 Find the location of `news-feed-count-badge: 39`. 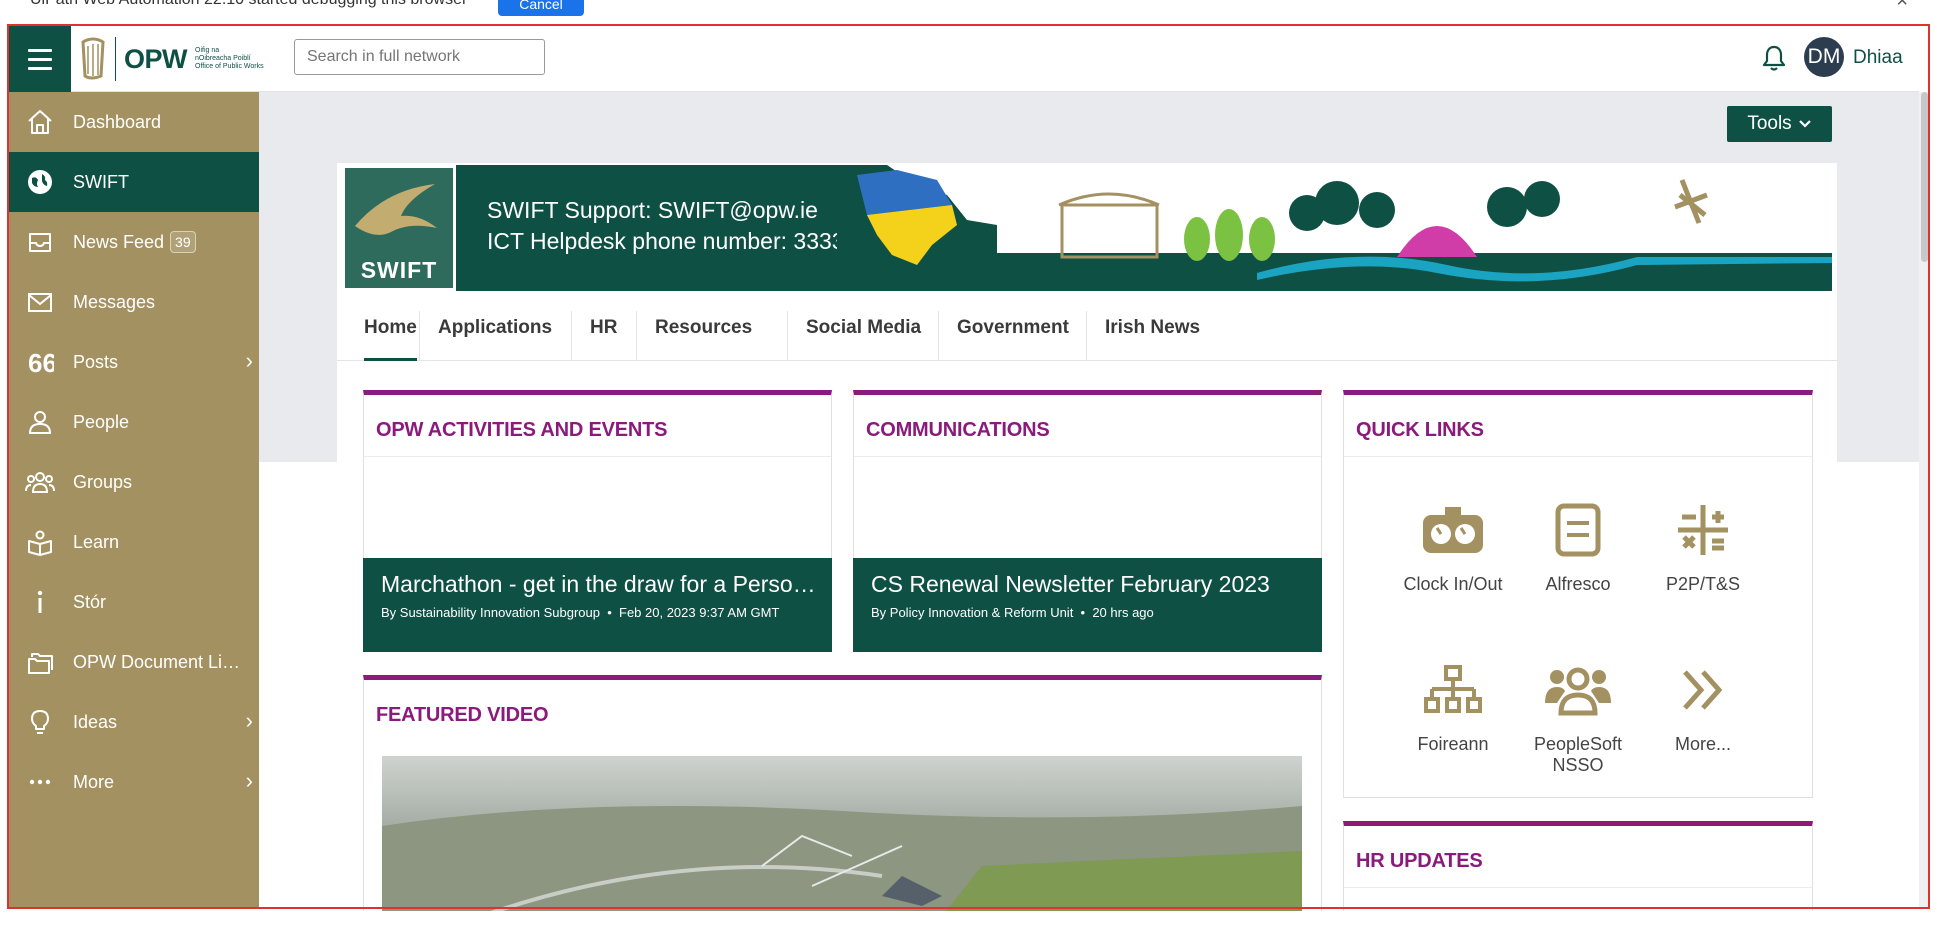

news-feed-count-badge: 39 is located at coordinates (183, 242).